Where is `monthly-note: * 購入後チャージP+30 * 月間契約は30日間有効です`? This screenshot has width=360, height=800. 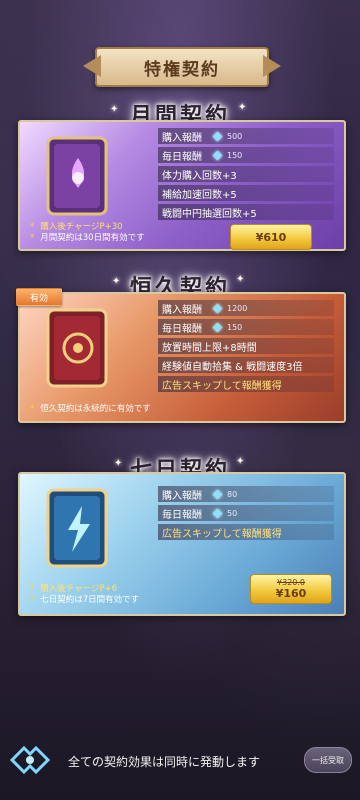
monthly-note: * 購入後チャージP+30 * 月間契約は30日間有効です is located at coordinates (87, 232).